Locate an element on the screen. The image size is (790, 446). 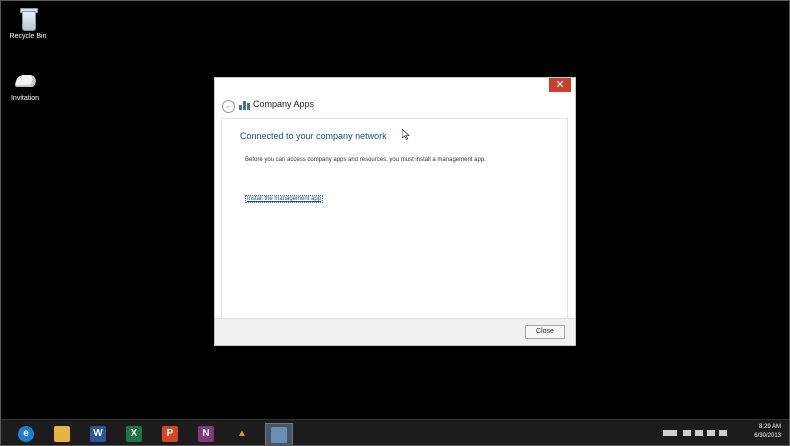
desktop-icon-label: Recycle Bin is located at coordinates (28, 36).